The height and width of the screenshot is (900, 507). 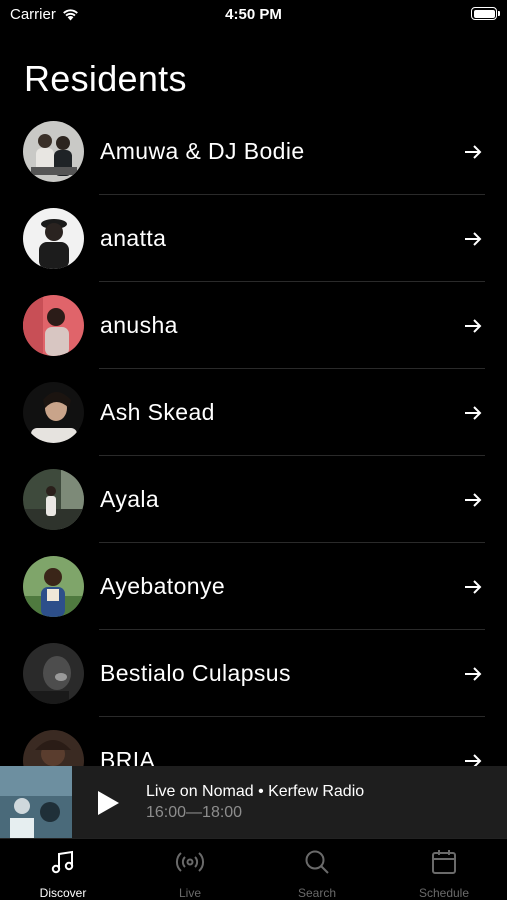 I want to click on tab-discover: Discover, so click(x=63, y=869).